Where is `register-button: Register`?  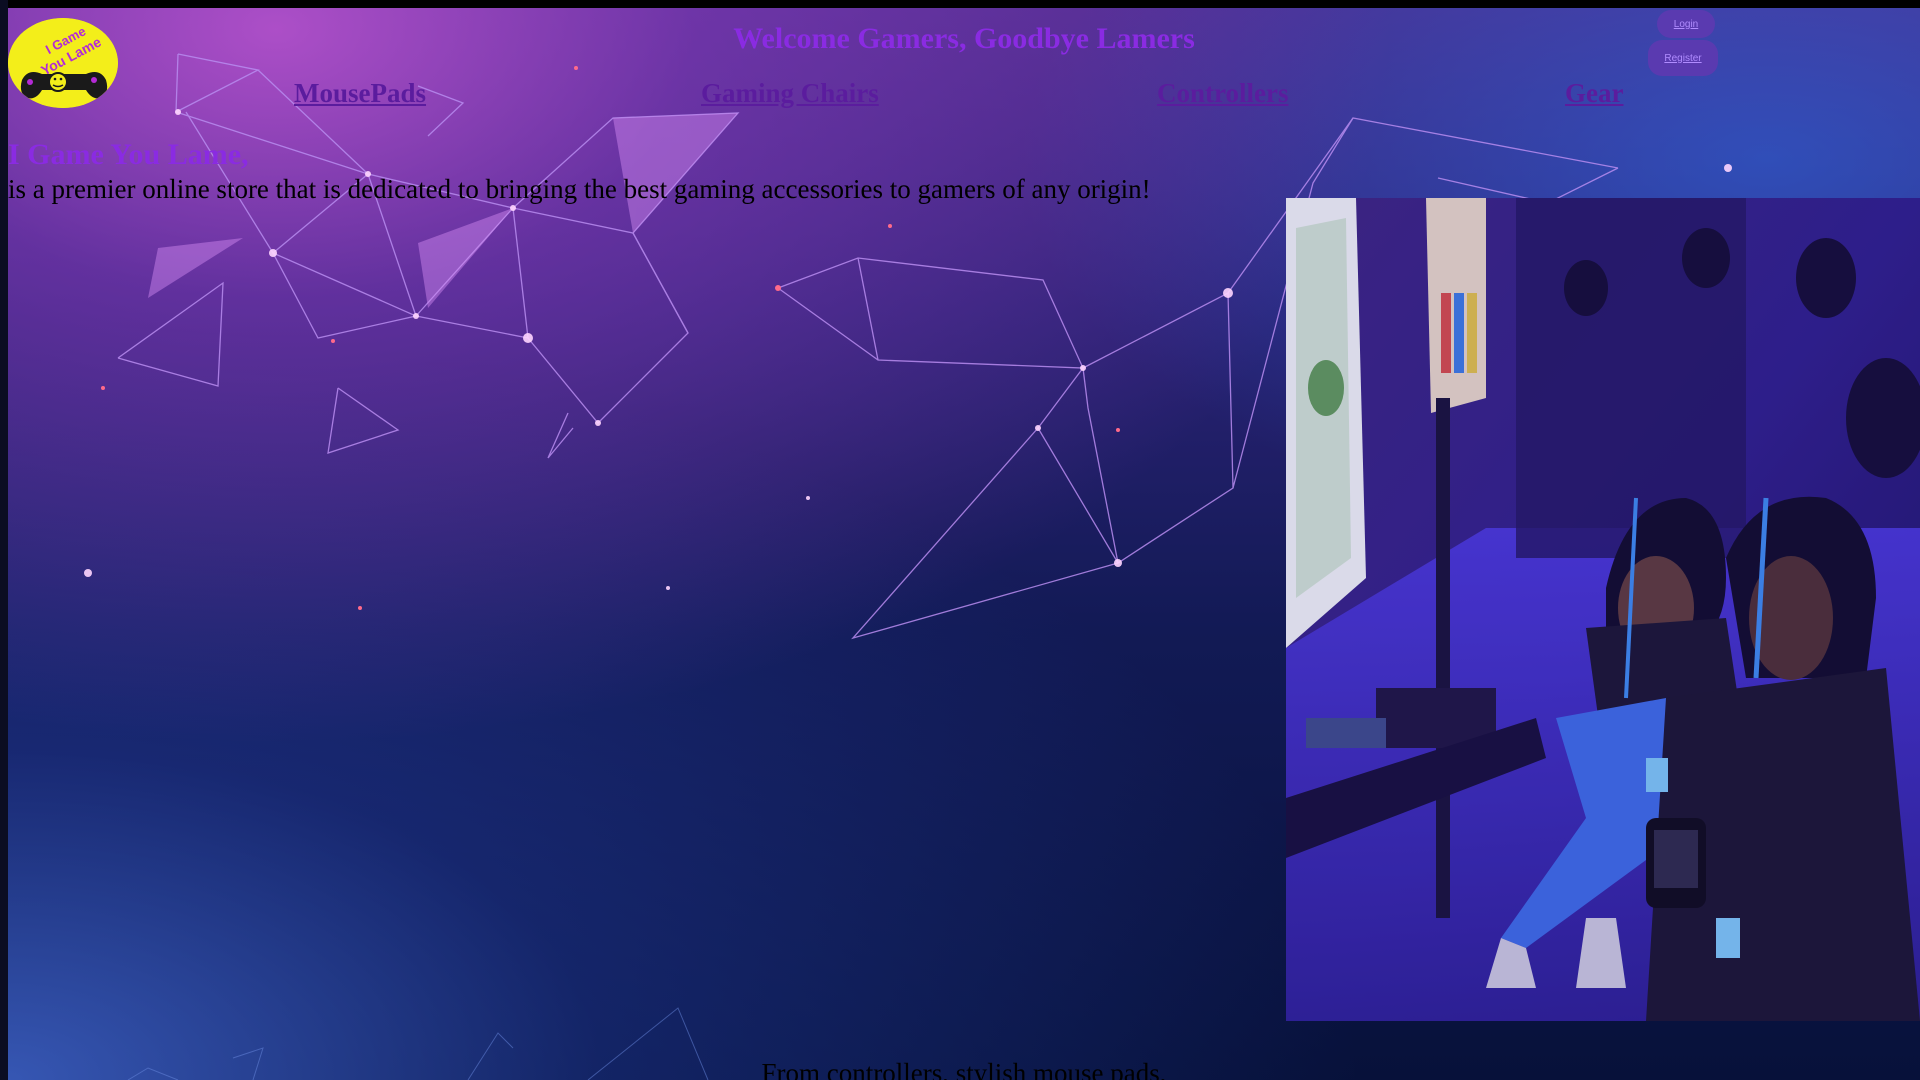
register-button: Register is located at coordinates (1683, 58).